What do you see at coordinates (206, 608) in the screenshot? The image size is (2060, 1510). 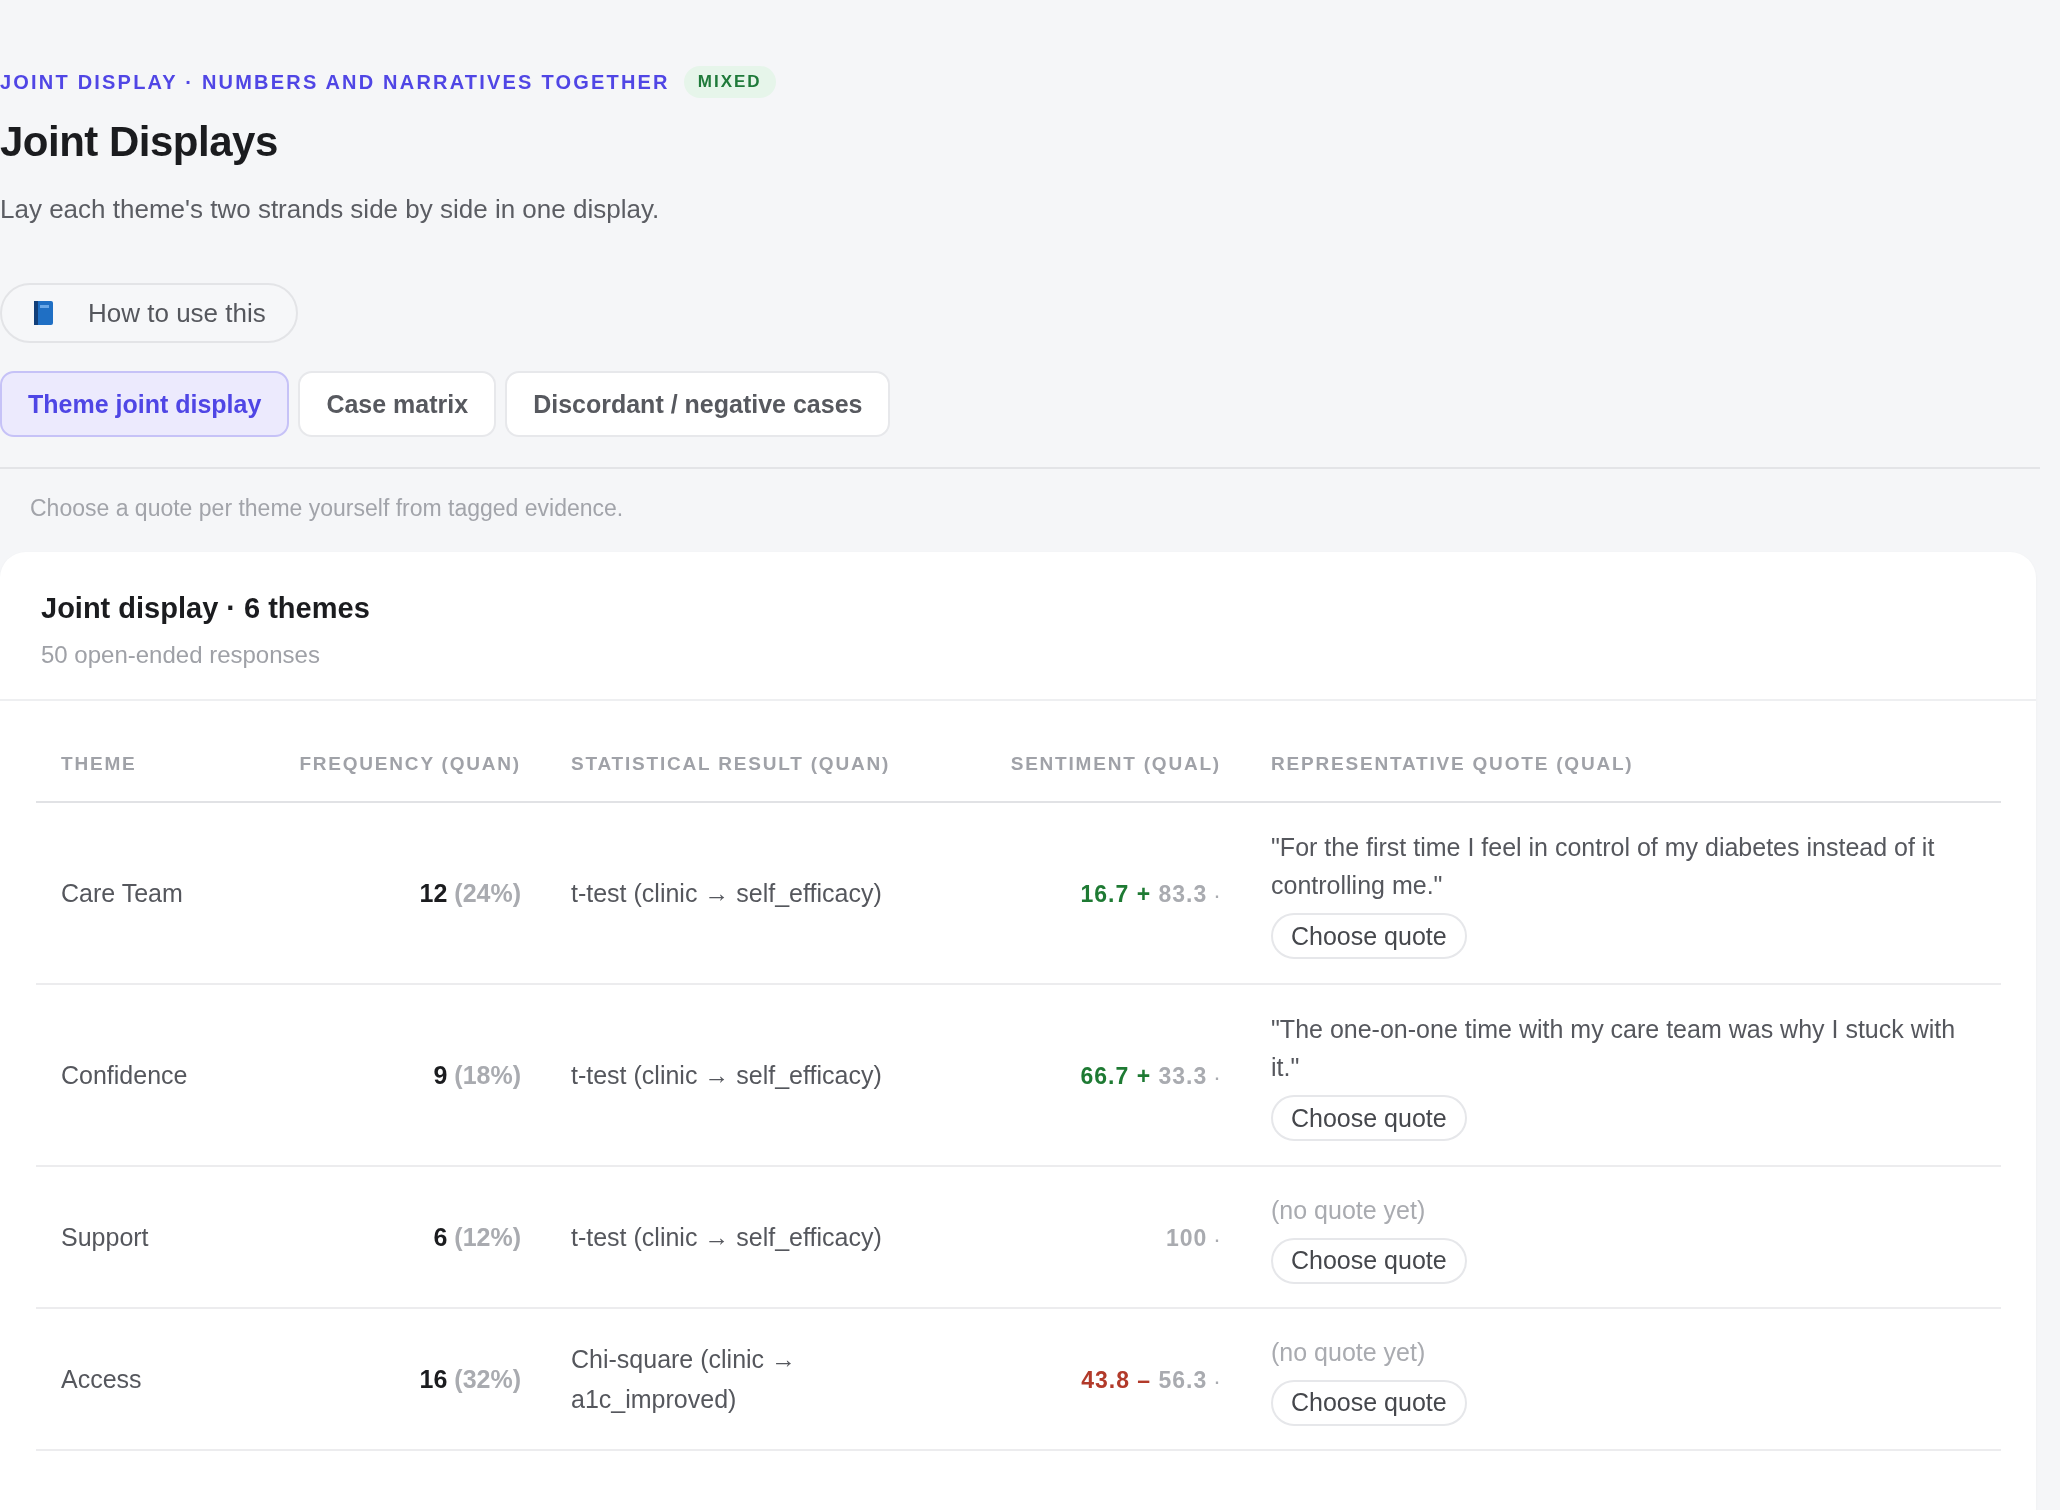 I see `card-title: Joint display · 6 themes` at bounding box center [206, 608].